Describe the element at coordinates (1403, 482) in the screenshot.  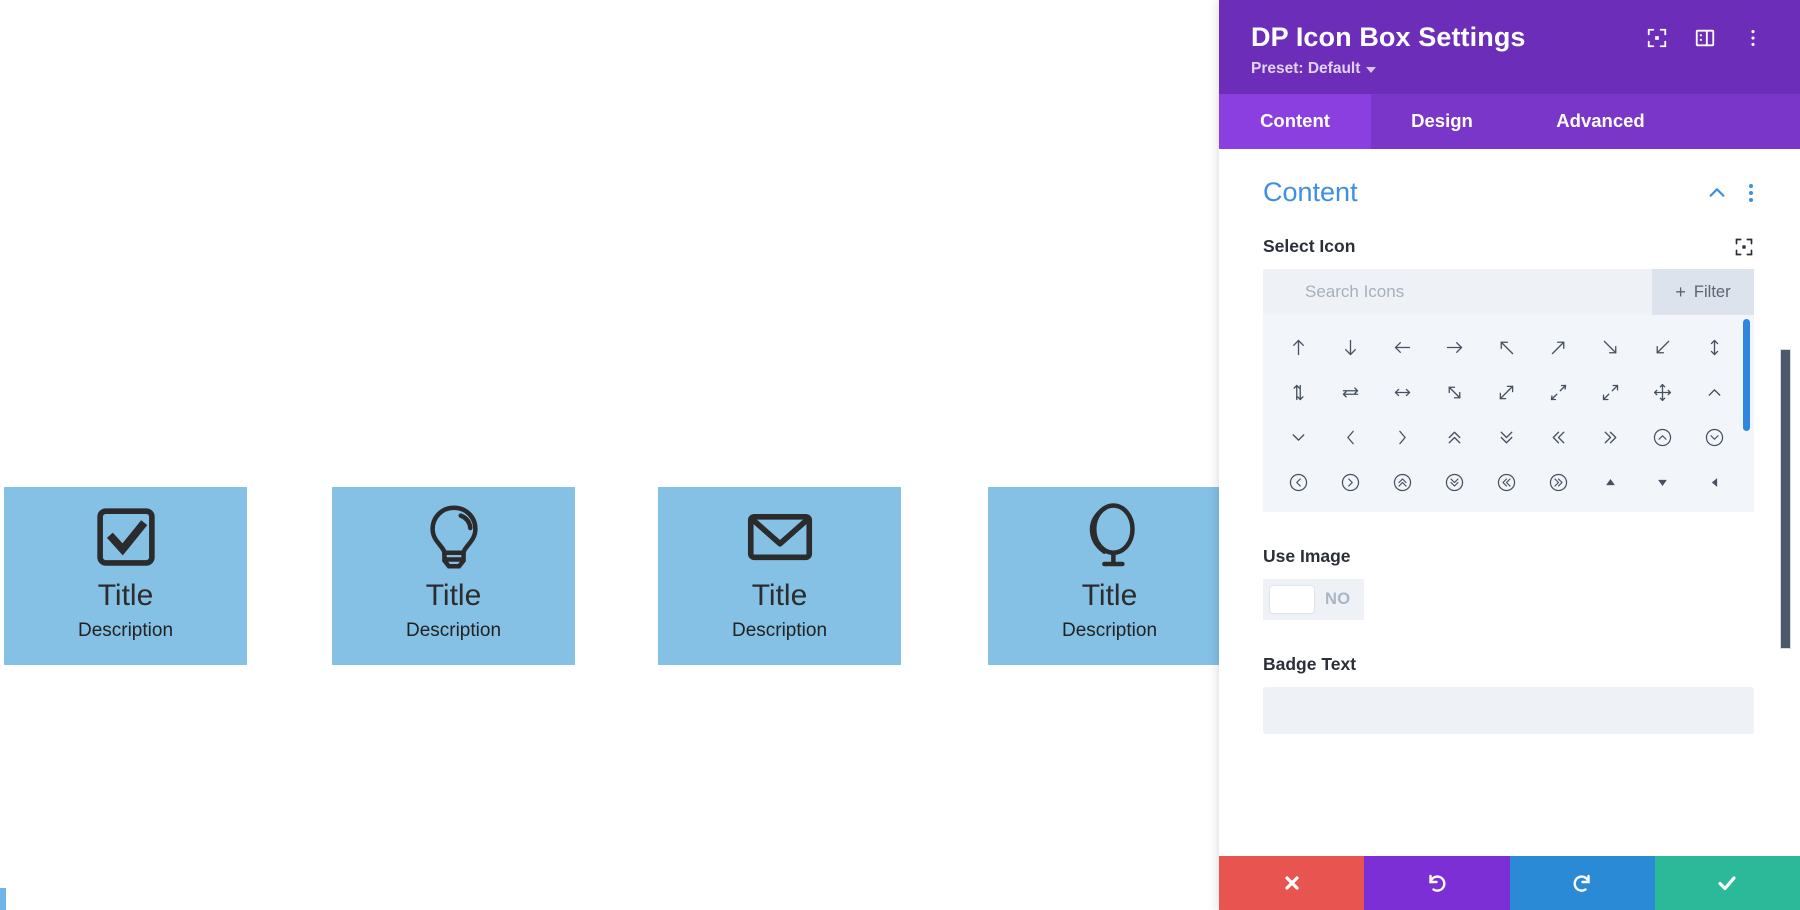
I see `icon-circle-double-up` at that location.